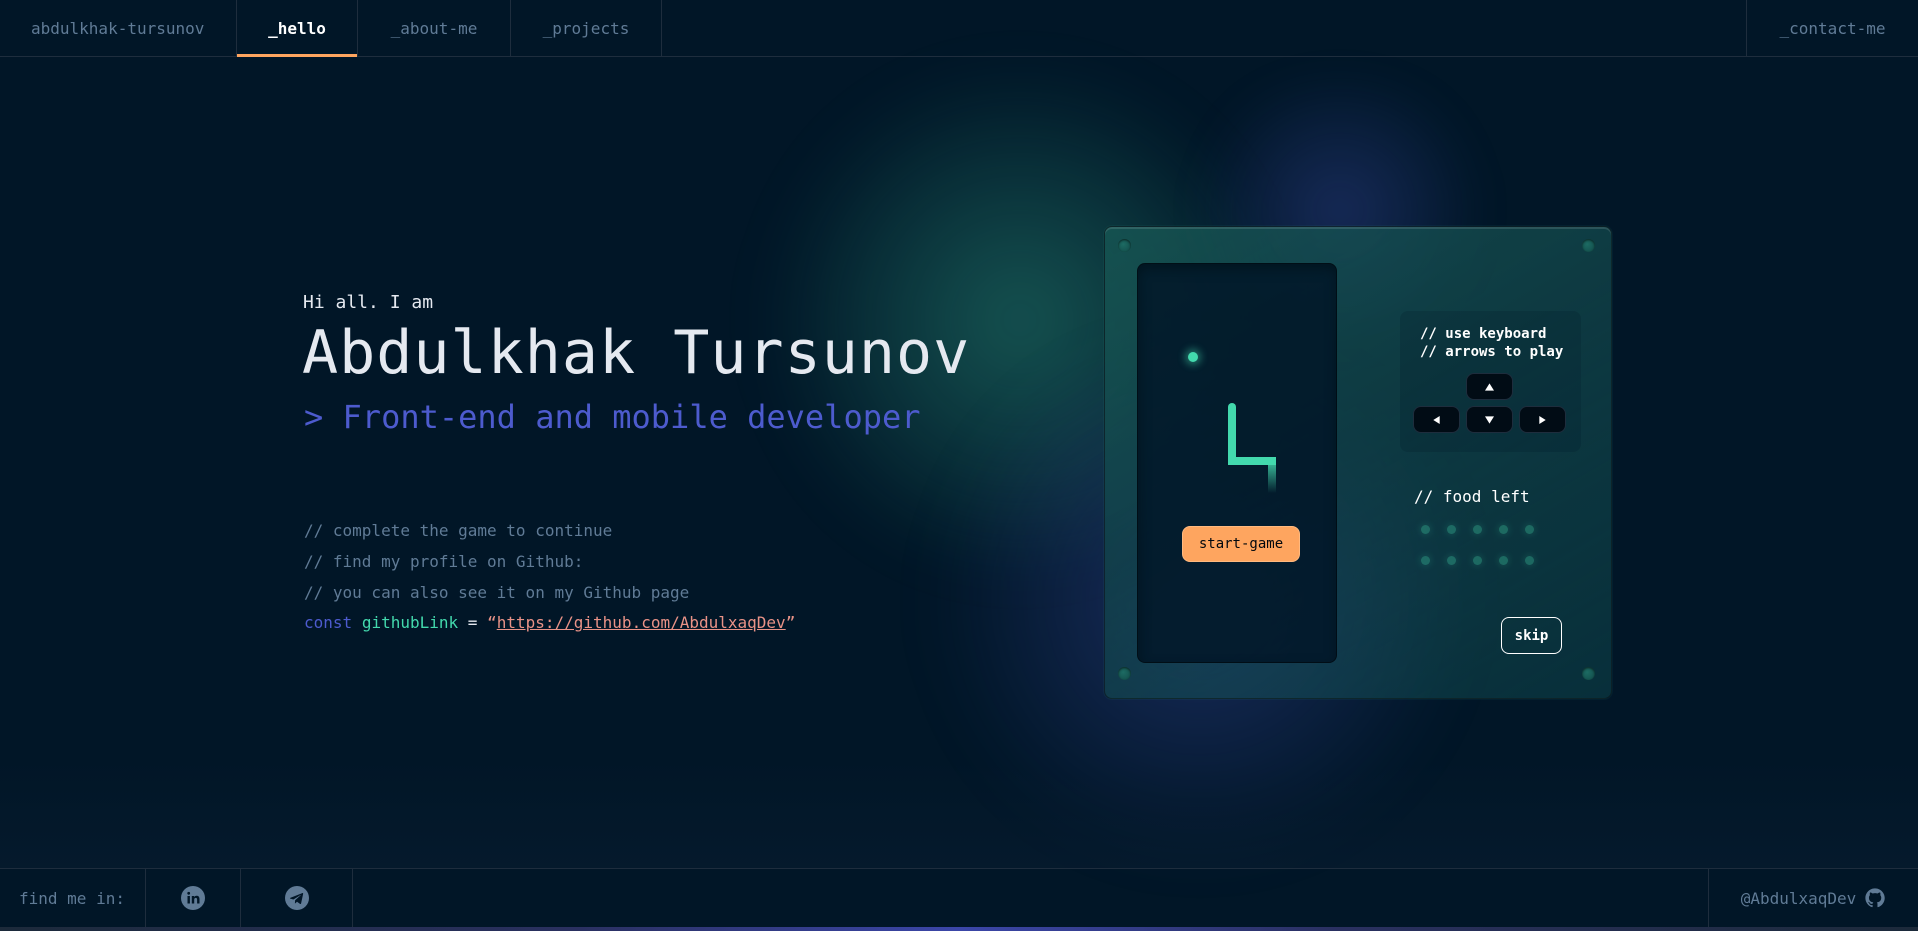  I want to click on arrow-up-icon, so click(1489, 386).